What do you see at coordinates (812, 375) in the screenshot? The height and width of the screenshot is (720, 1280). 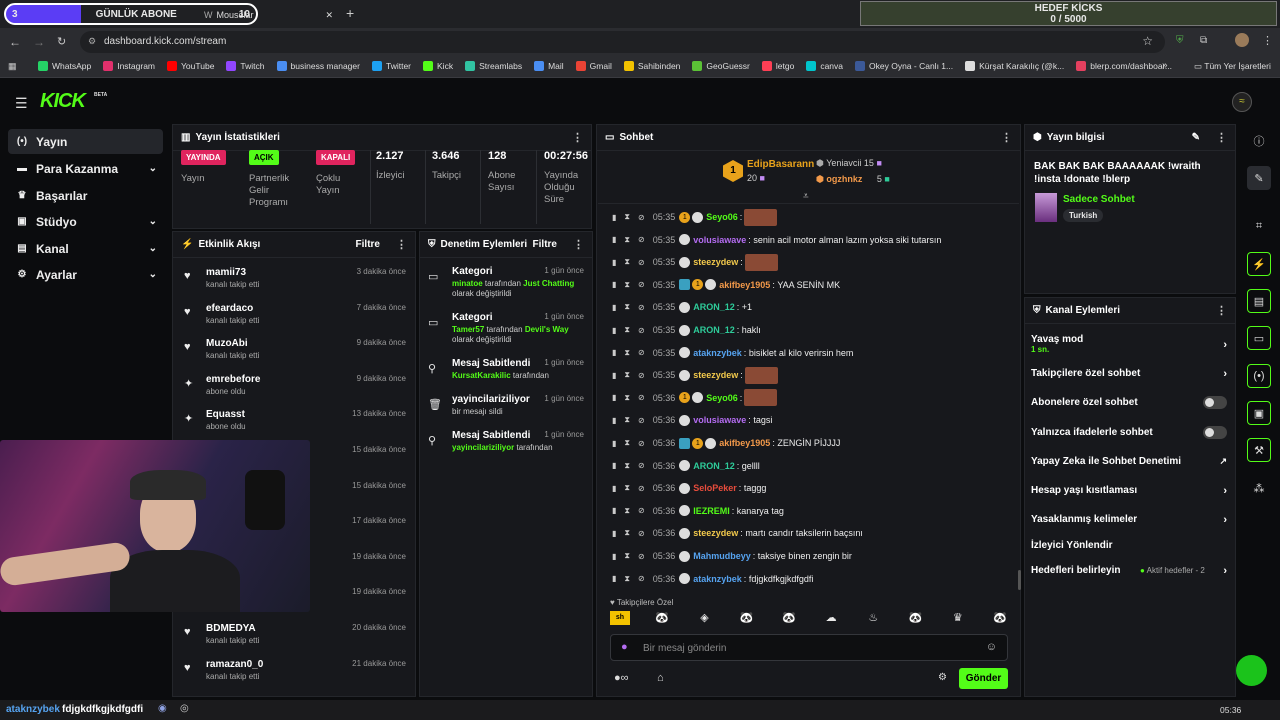 I see `chat-message: ▮ ⧗ ⊘ 05:35 steezydew:` at bounding box center [812, 375].